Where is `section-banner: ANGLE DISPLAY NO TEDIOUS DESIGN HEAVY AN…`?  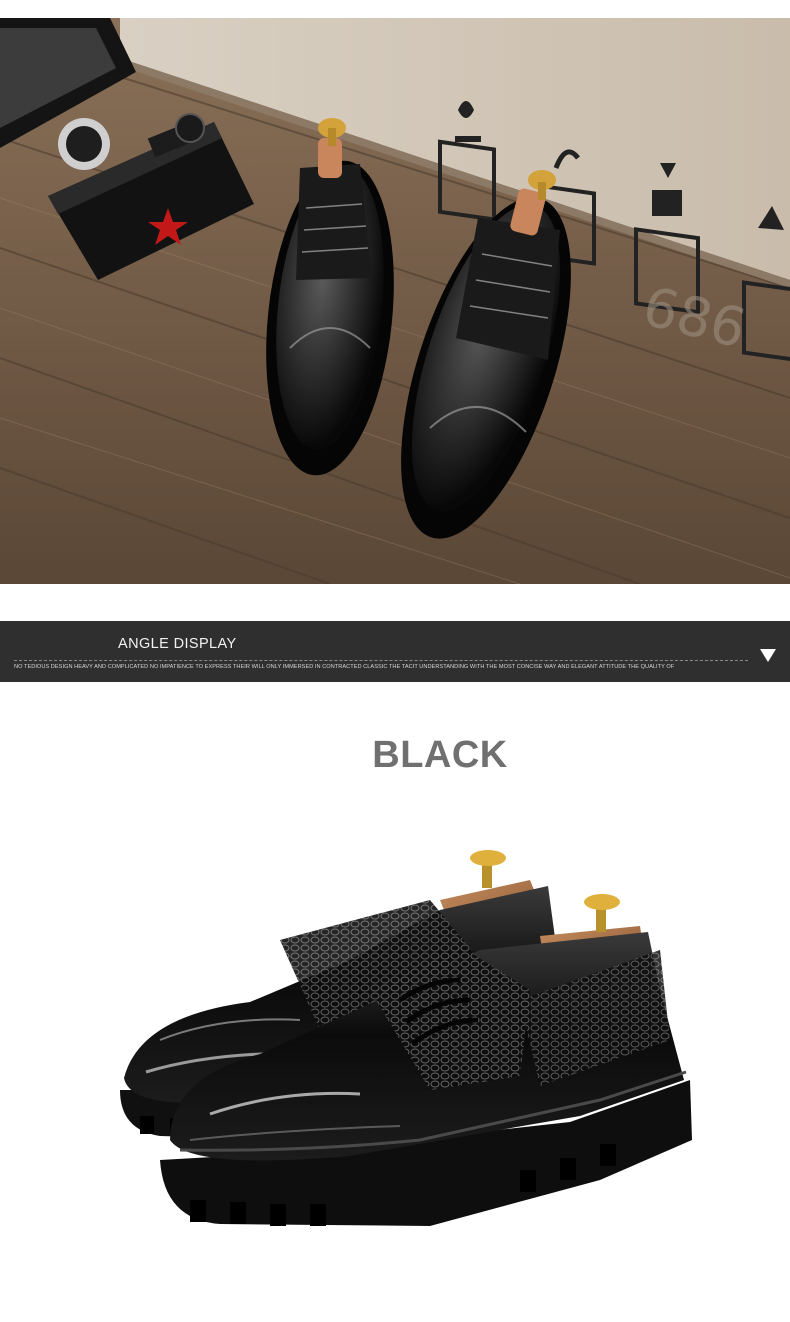
section-banner: ANGLE DISPLAY NO TEDIOUS DESIGN HEAVY AN… is located at coordinates (395, 651).